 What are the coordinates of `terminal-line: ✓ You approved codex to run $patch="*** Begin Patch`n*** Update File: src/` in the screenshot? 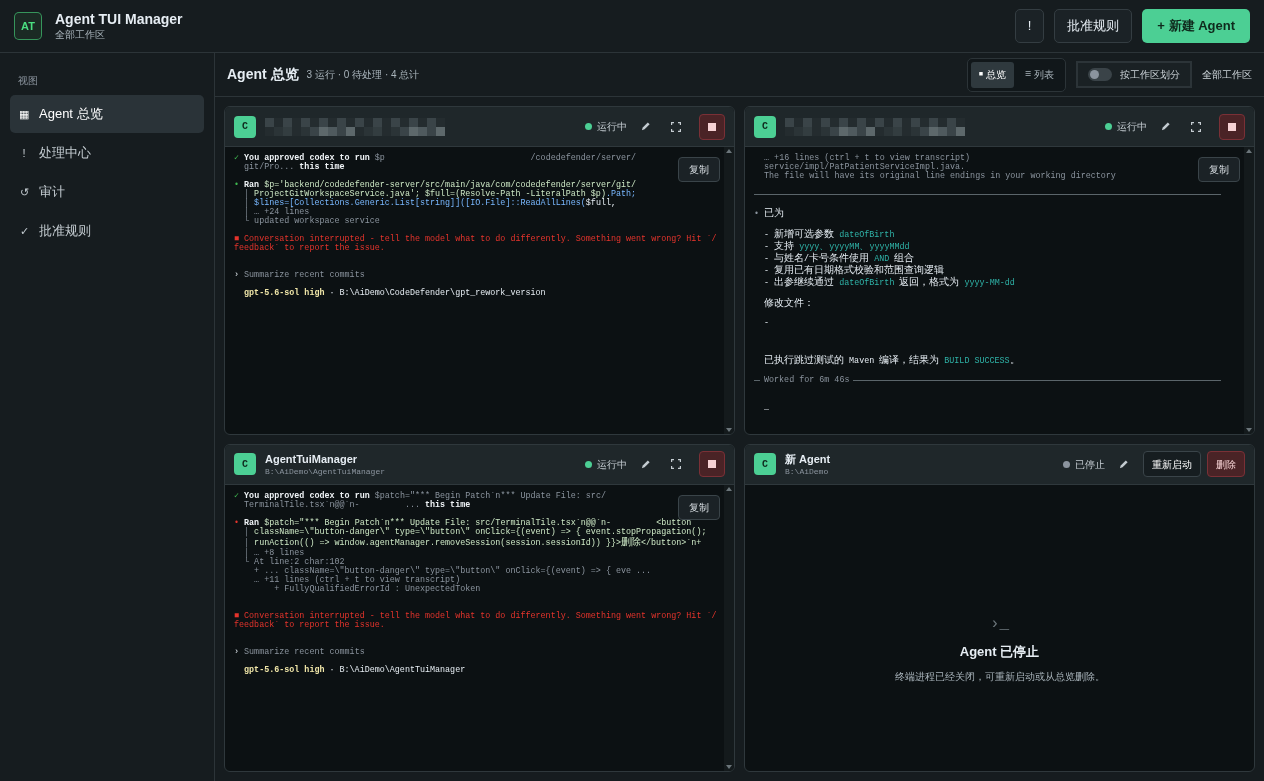 It's located at (420, 496).